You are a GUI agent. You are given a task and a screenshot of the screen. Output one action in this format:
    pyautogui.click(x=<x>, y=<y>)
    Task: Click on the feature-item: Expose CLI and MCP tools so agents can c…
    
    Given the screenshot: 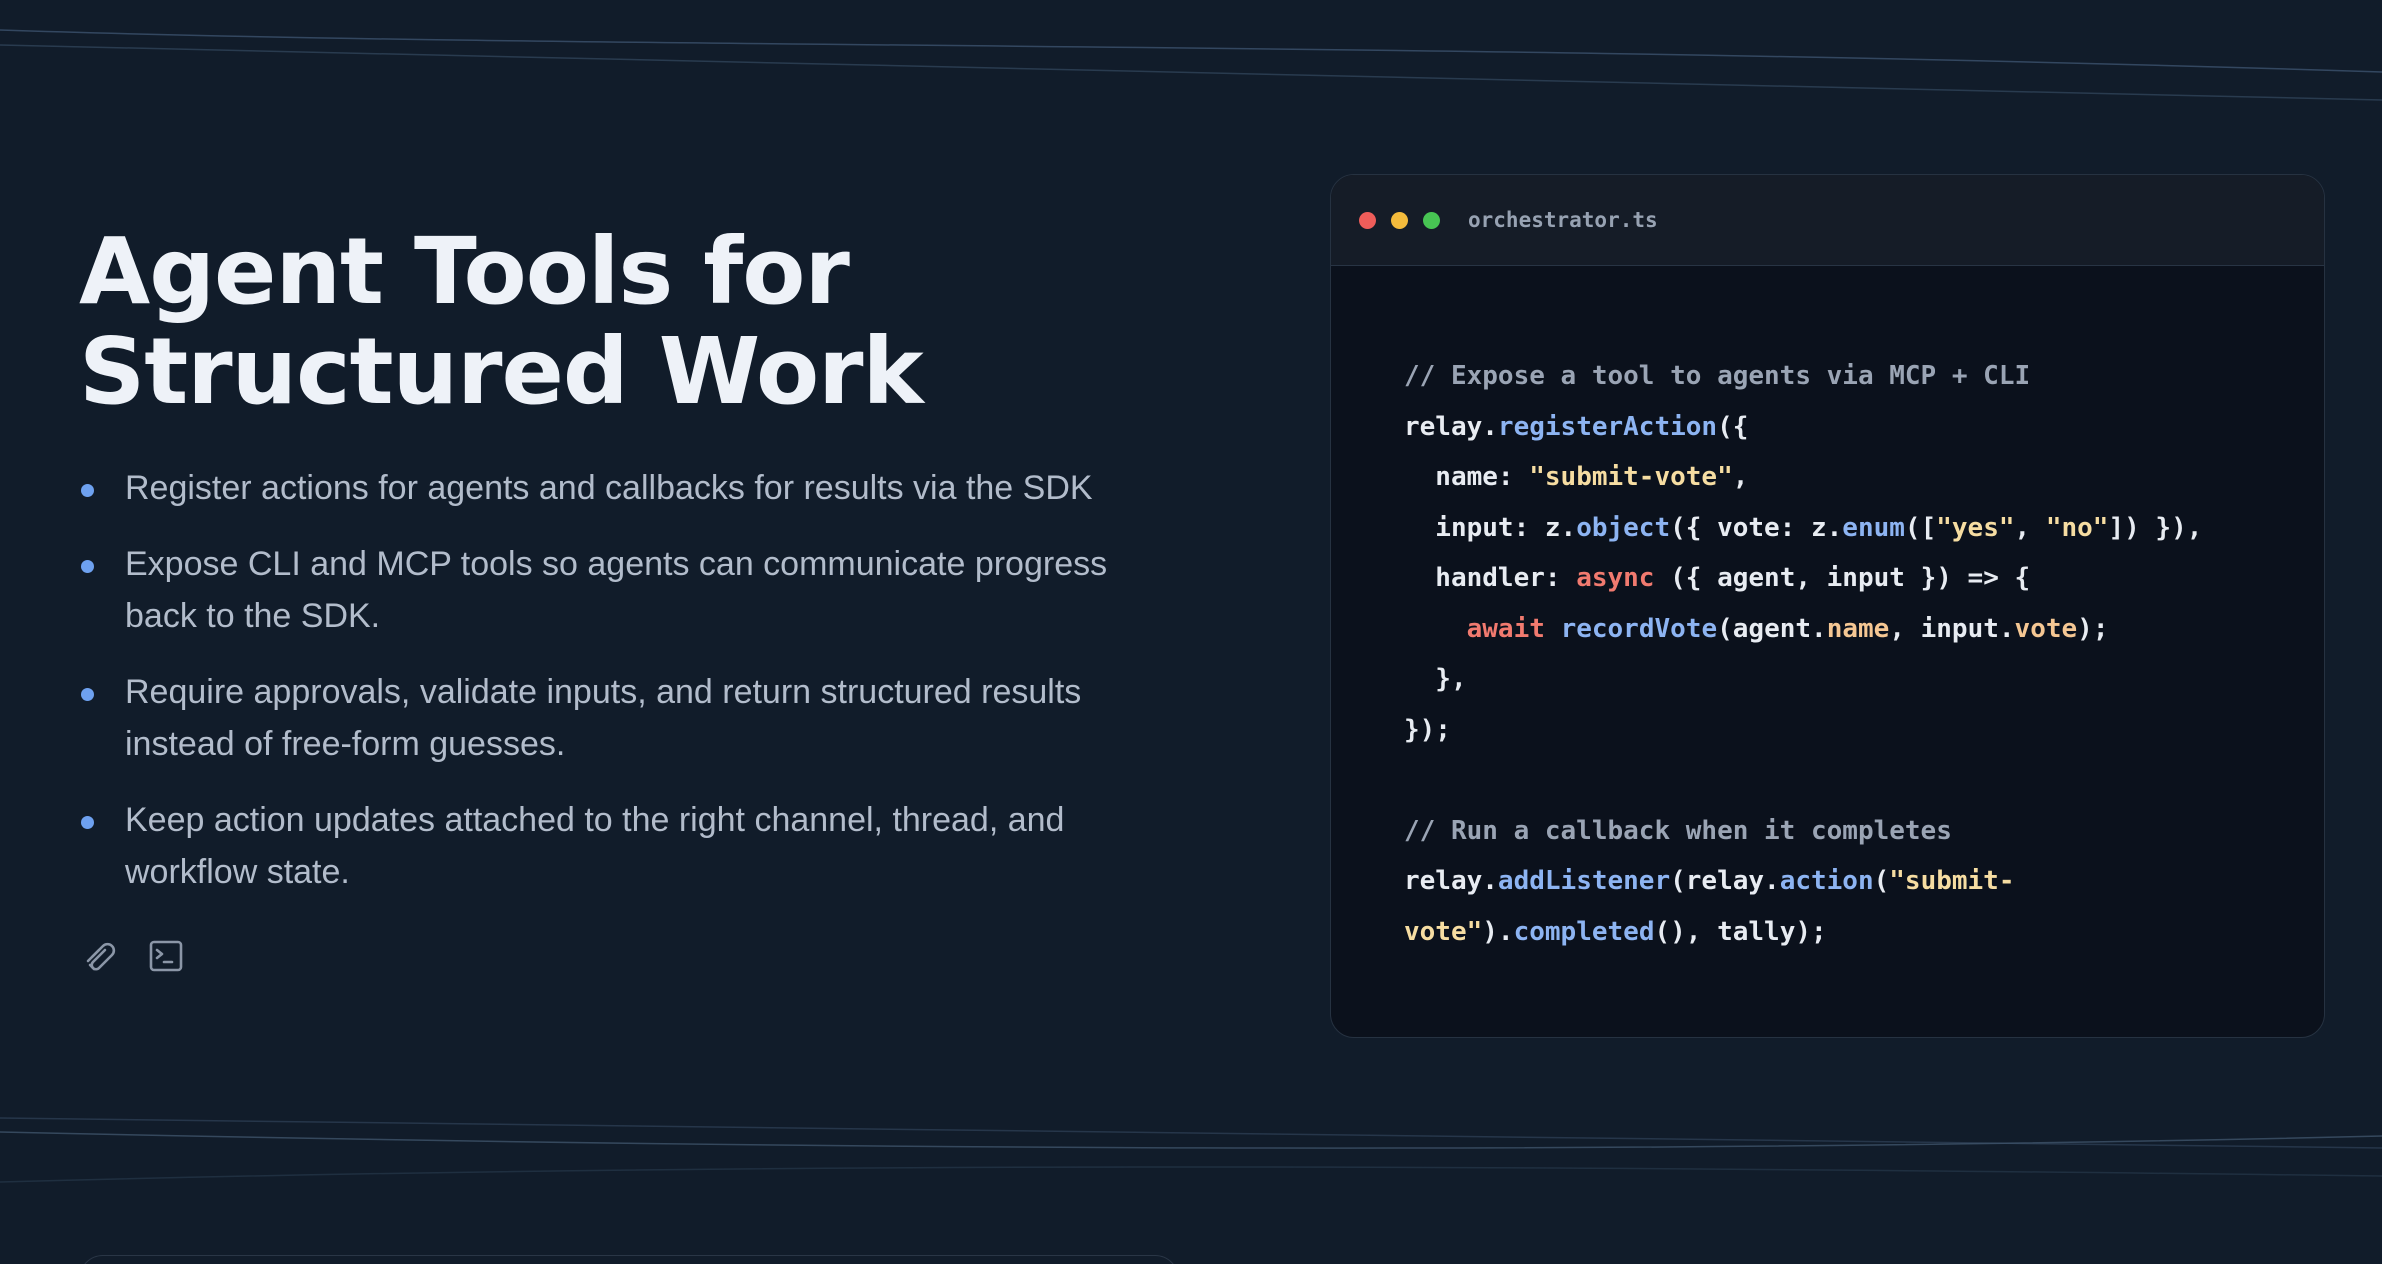 What is the action you would take?
    pyautogui.click(x=619, y=590)
    